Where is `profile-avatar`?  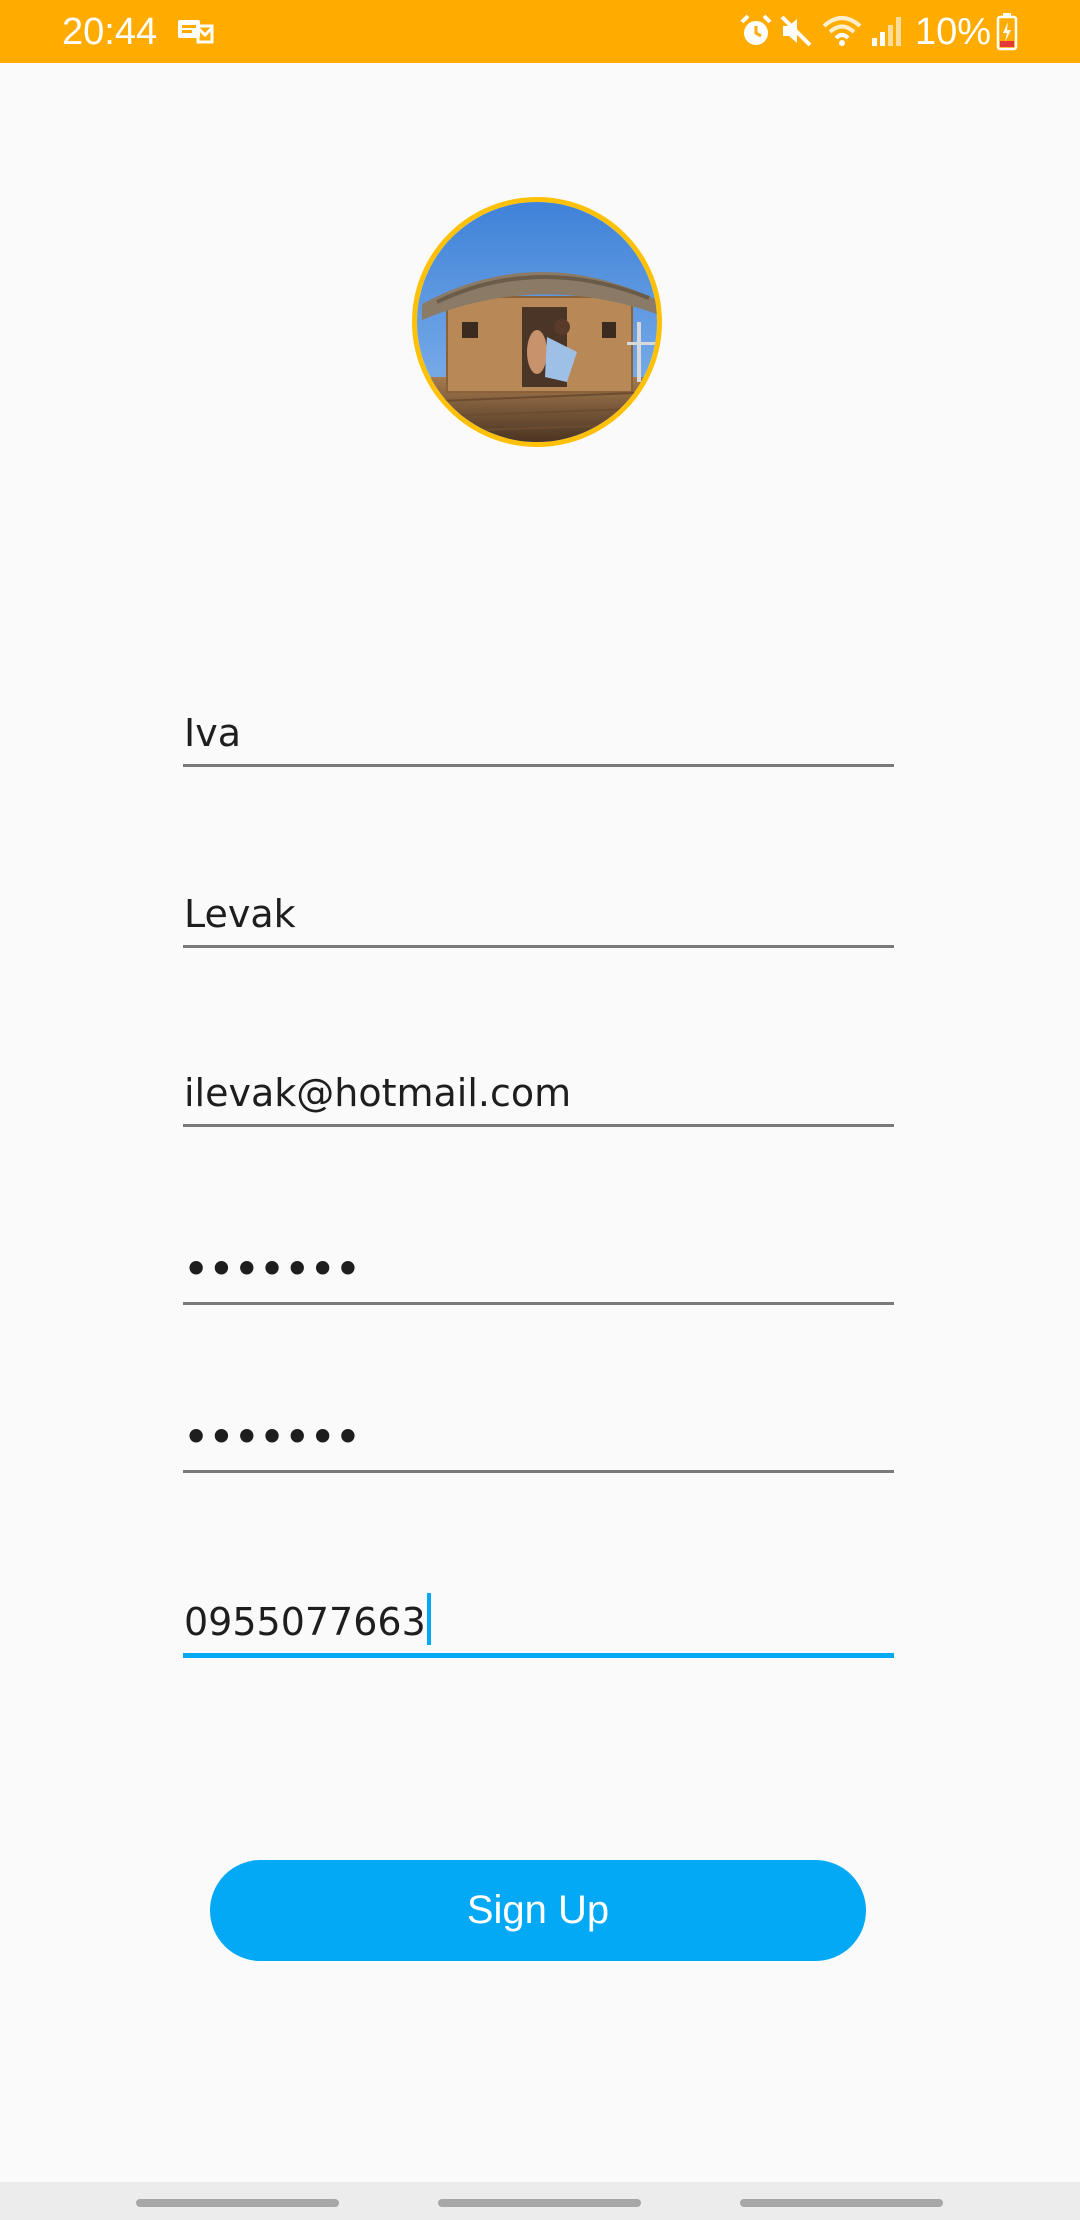
profile-avatar is located at coordinates (537, 322).